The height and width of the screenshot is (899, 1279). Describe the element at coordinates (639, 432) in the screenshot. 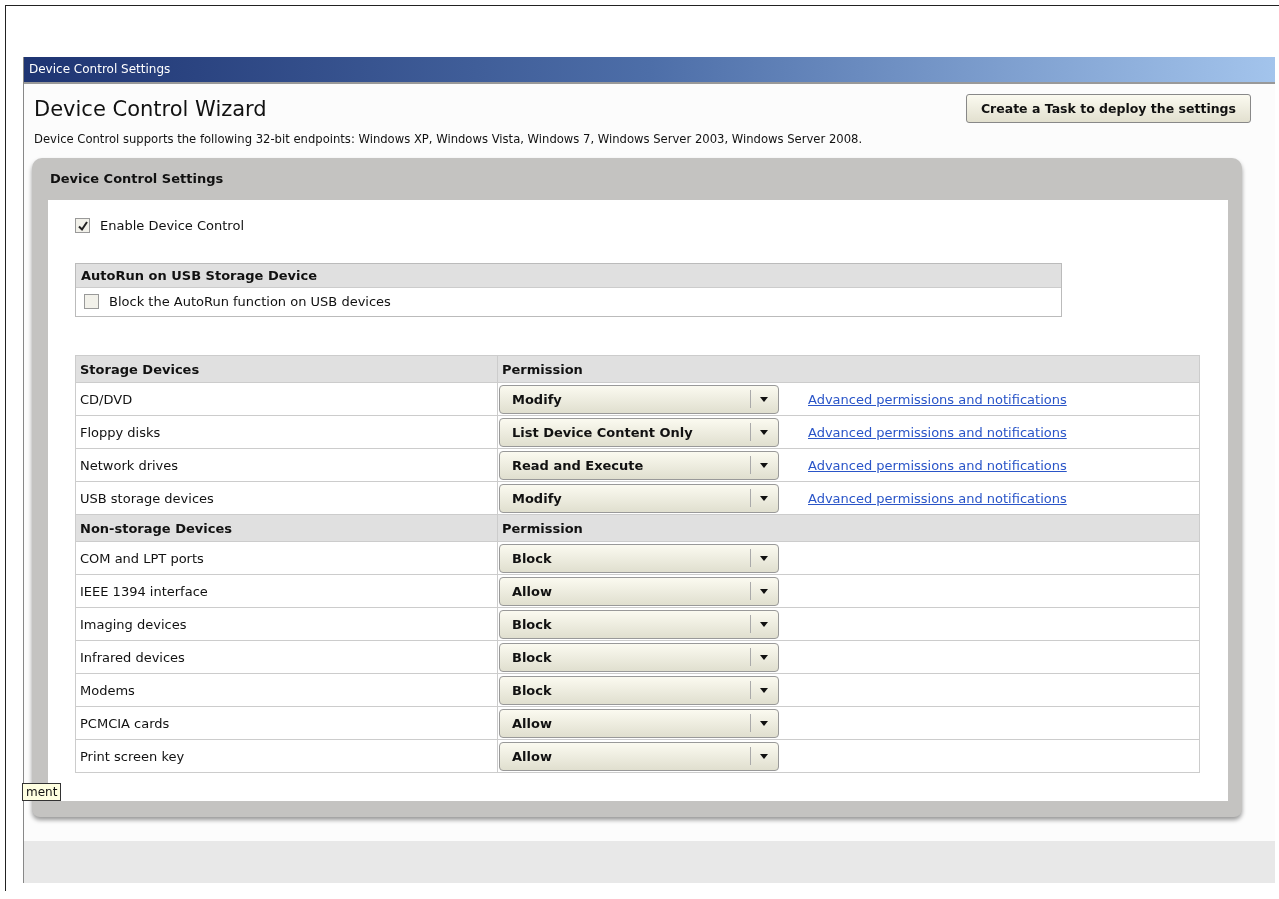

I see `permission-dropdown: List Device Content Only` at that location.